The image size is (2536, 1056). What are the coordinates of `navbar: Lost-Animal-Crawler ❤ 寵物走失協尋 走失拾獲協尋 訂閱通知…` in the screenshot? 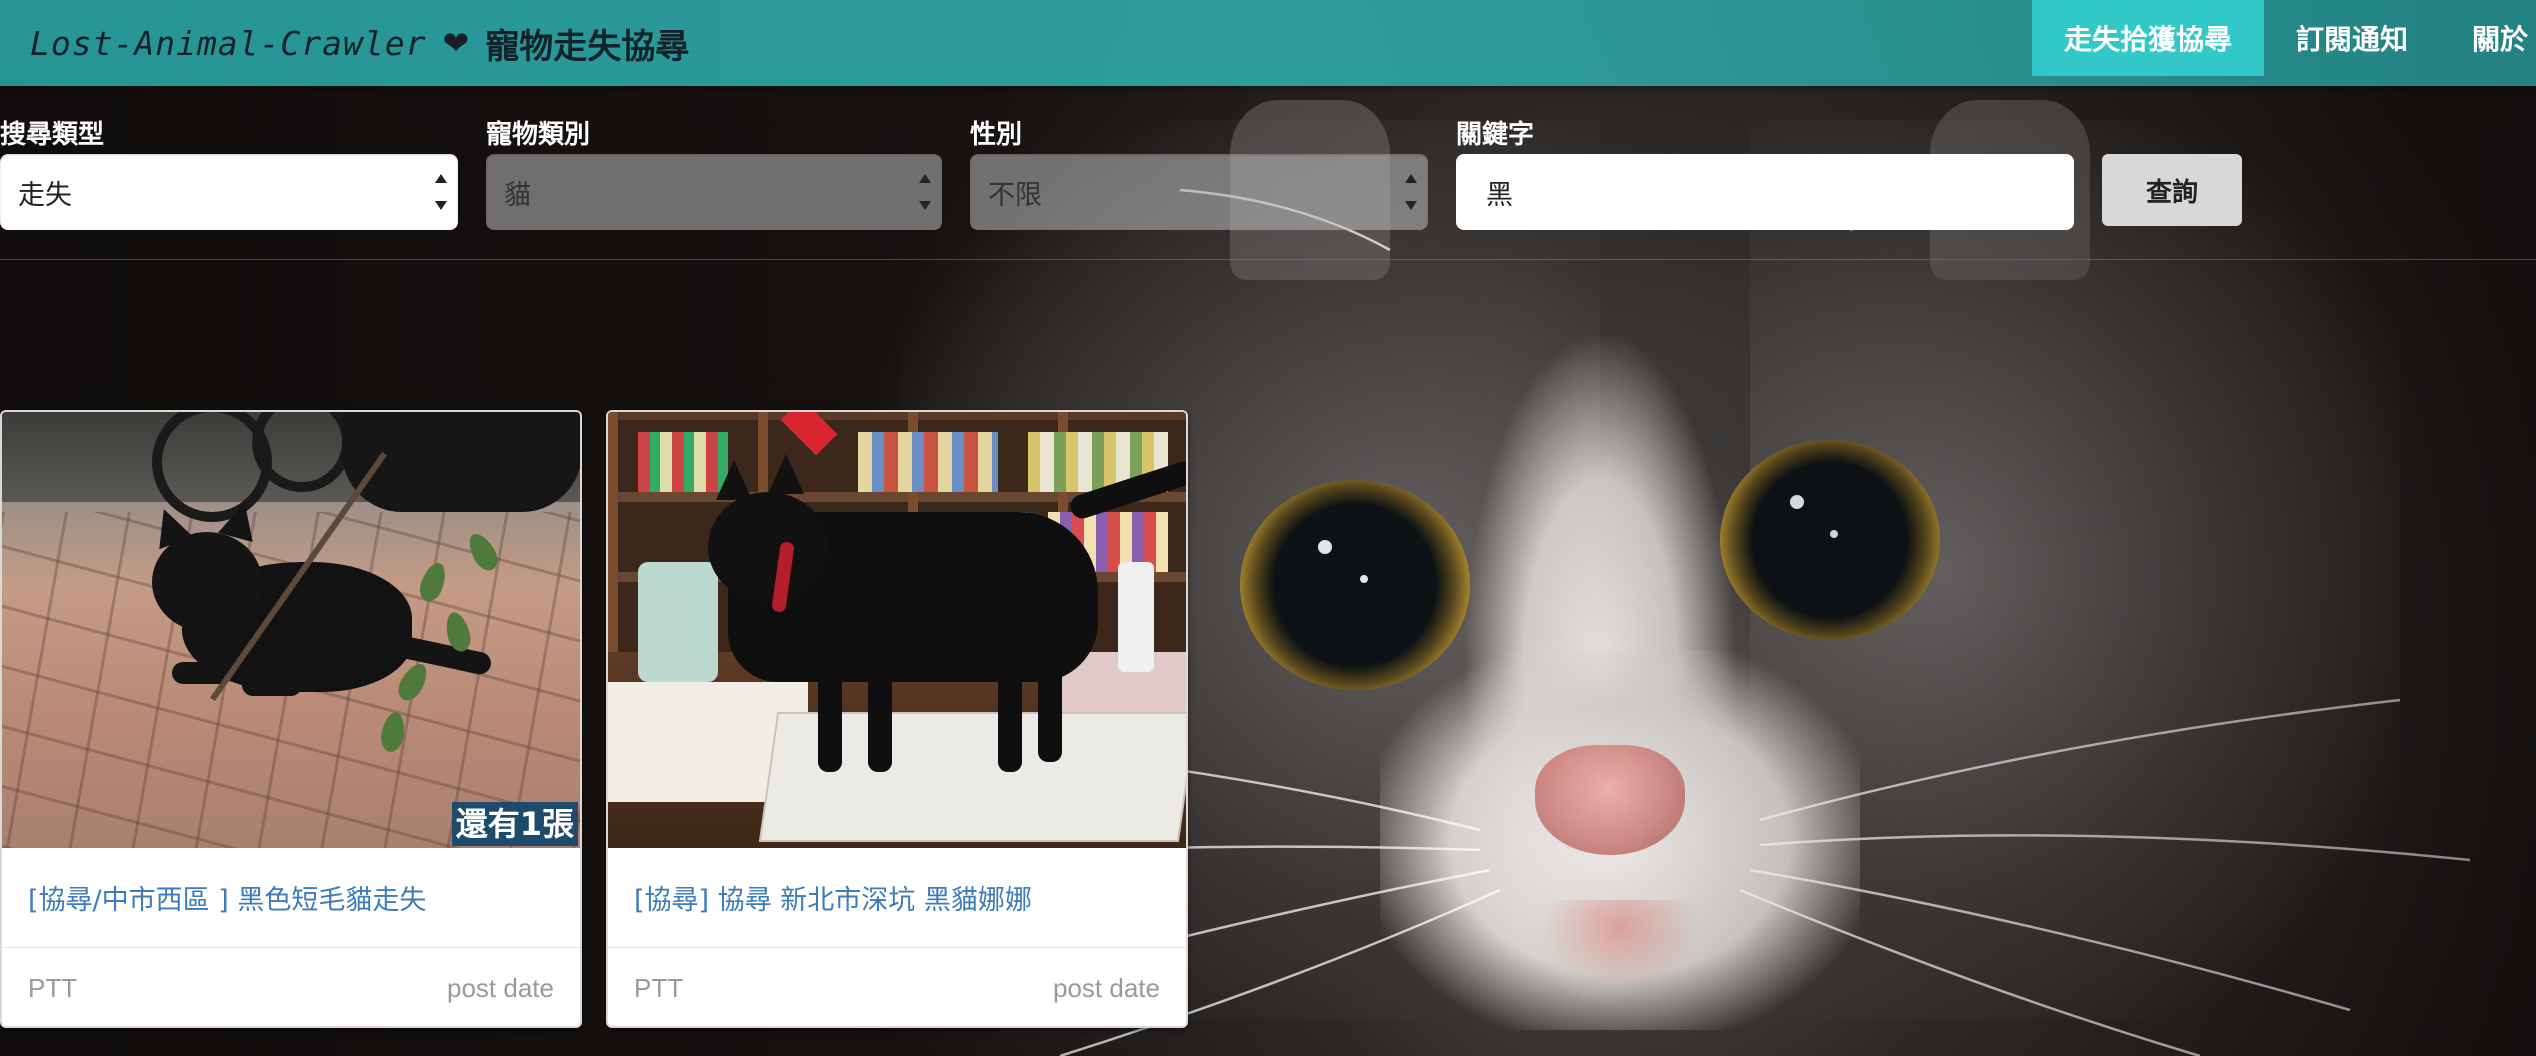 It's located at (1268, 43).